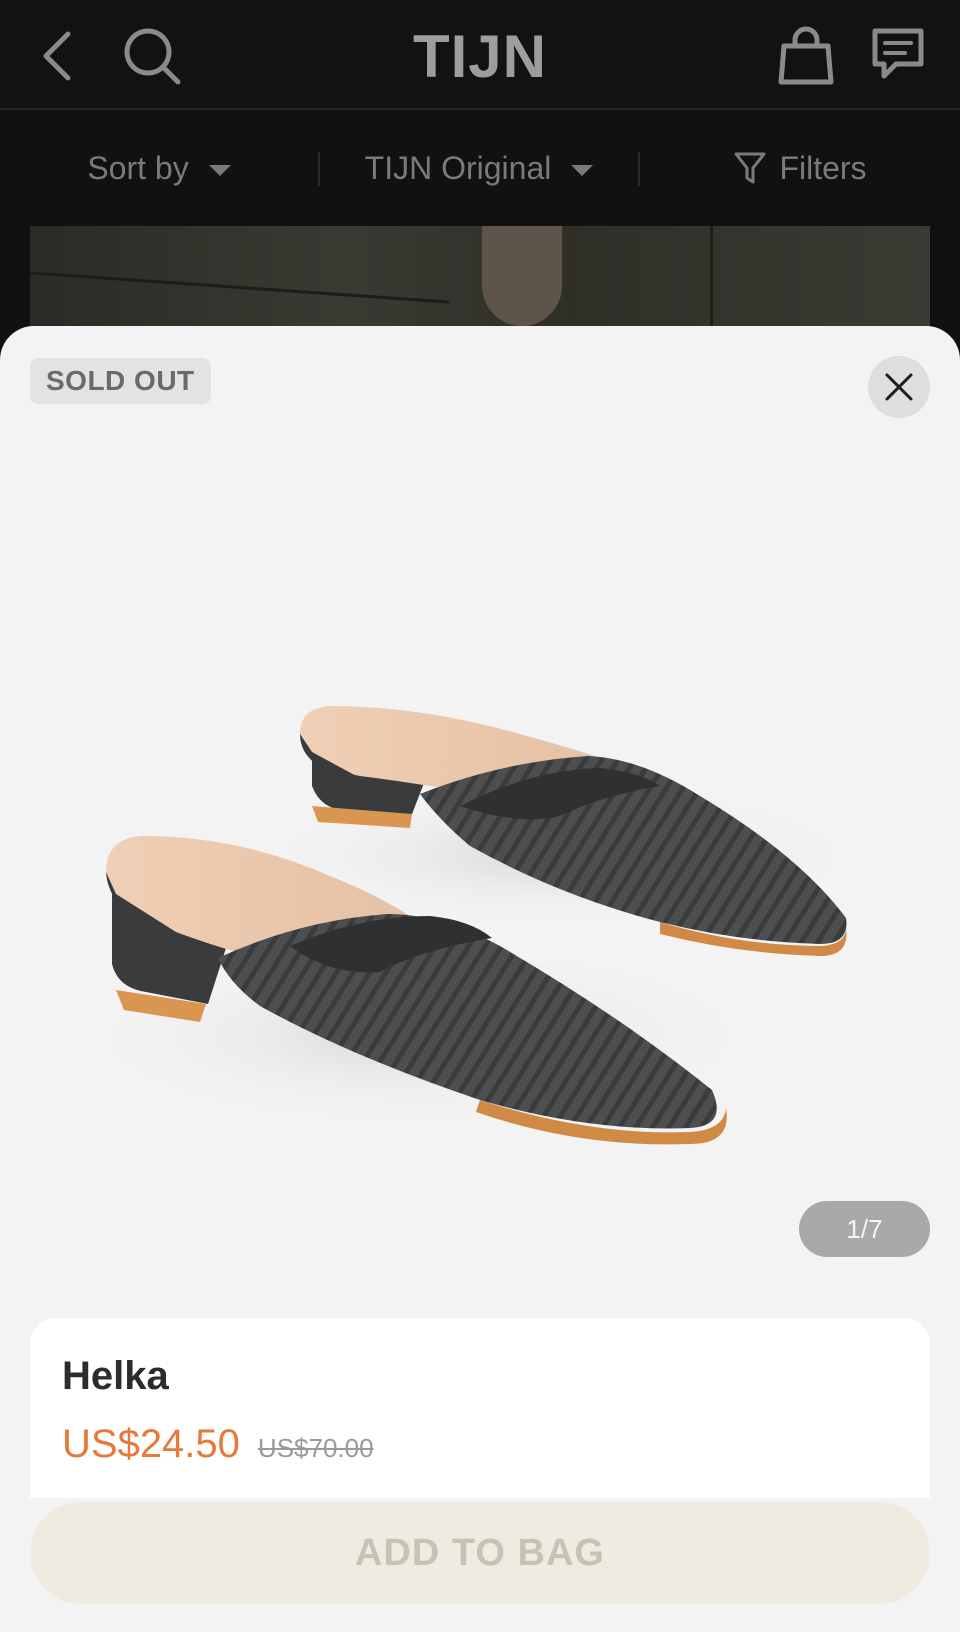 The width and height of the screenshot is (960, 1632). I want to click on background-product-photo, so click(480, 281).